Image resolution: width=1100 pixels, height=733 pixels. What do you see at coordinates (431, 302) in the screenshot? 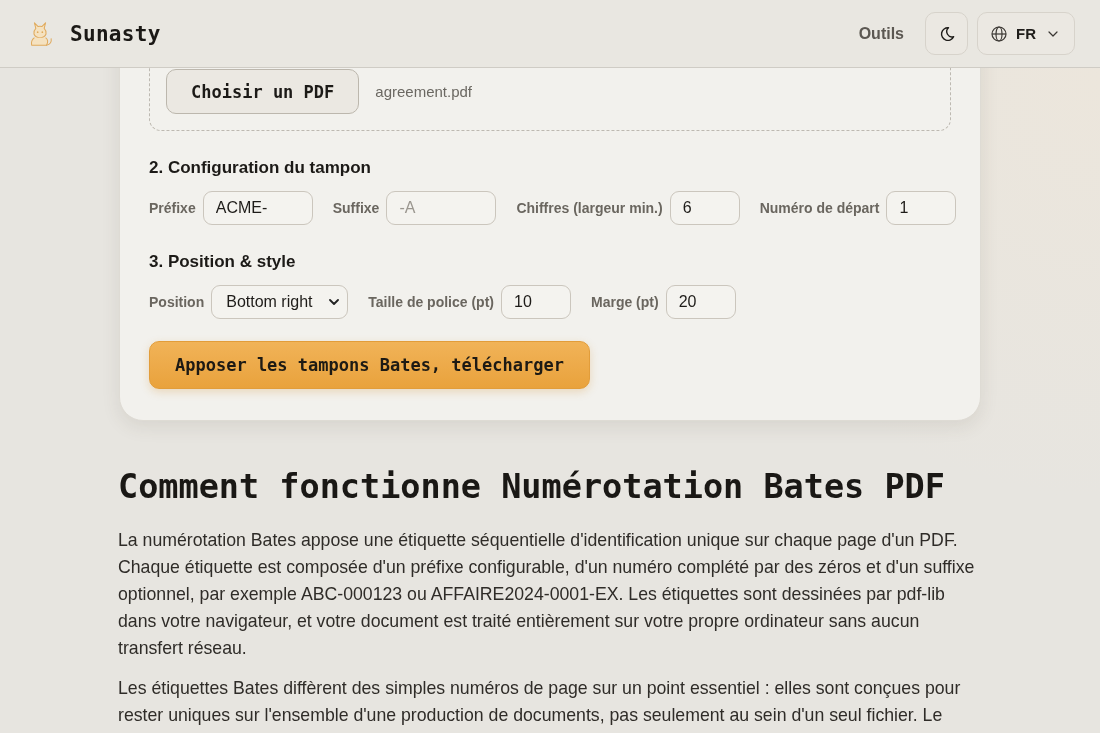
I see `field-label: Taille de police (pt)` at bounding box center [431, 302].